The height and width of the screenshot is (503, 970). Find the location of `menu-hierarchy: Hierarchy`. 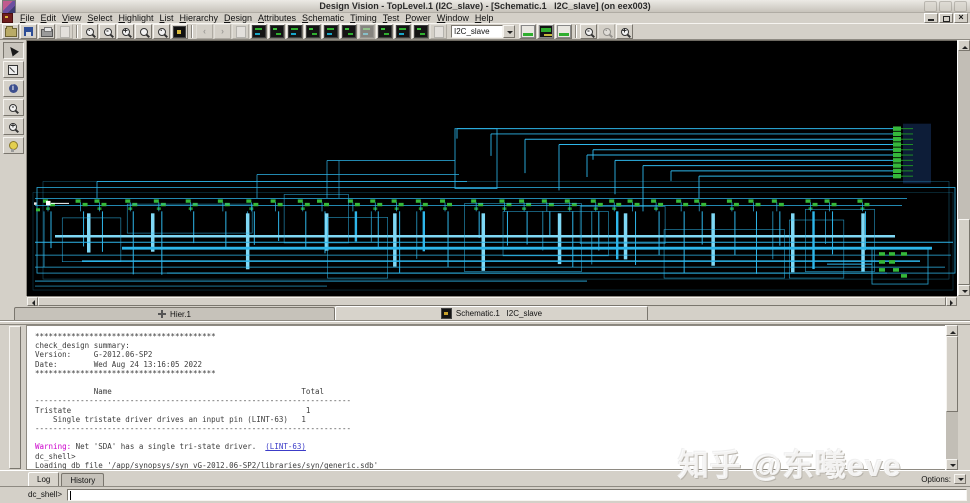

menu-hierarchy: Hierarchy is located at coordinates (198, 18).